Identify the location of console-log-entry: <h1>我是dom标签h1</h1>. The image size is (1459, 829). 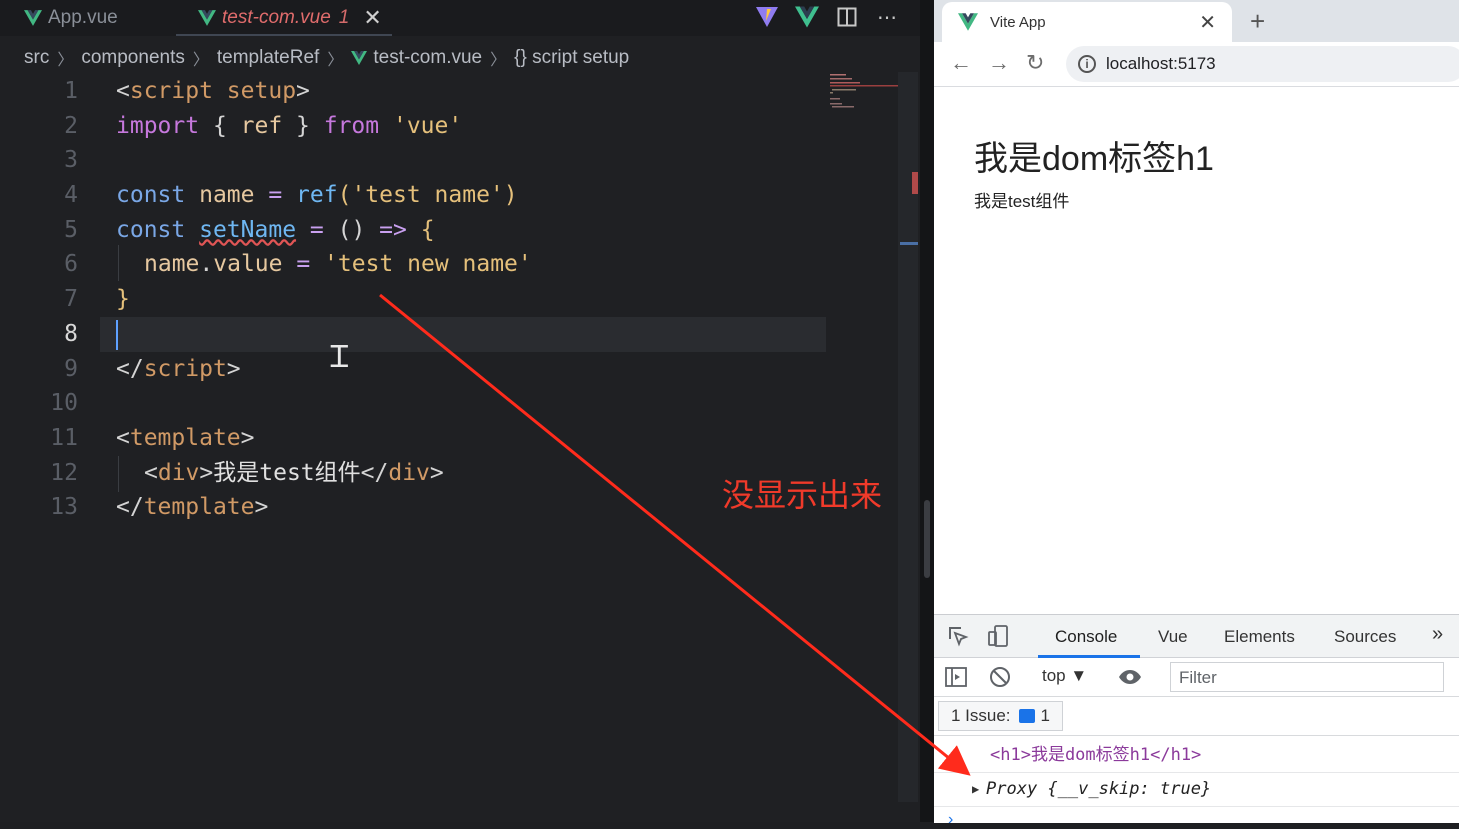
(1196, 756).